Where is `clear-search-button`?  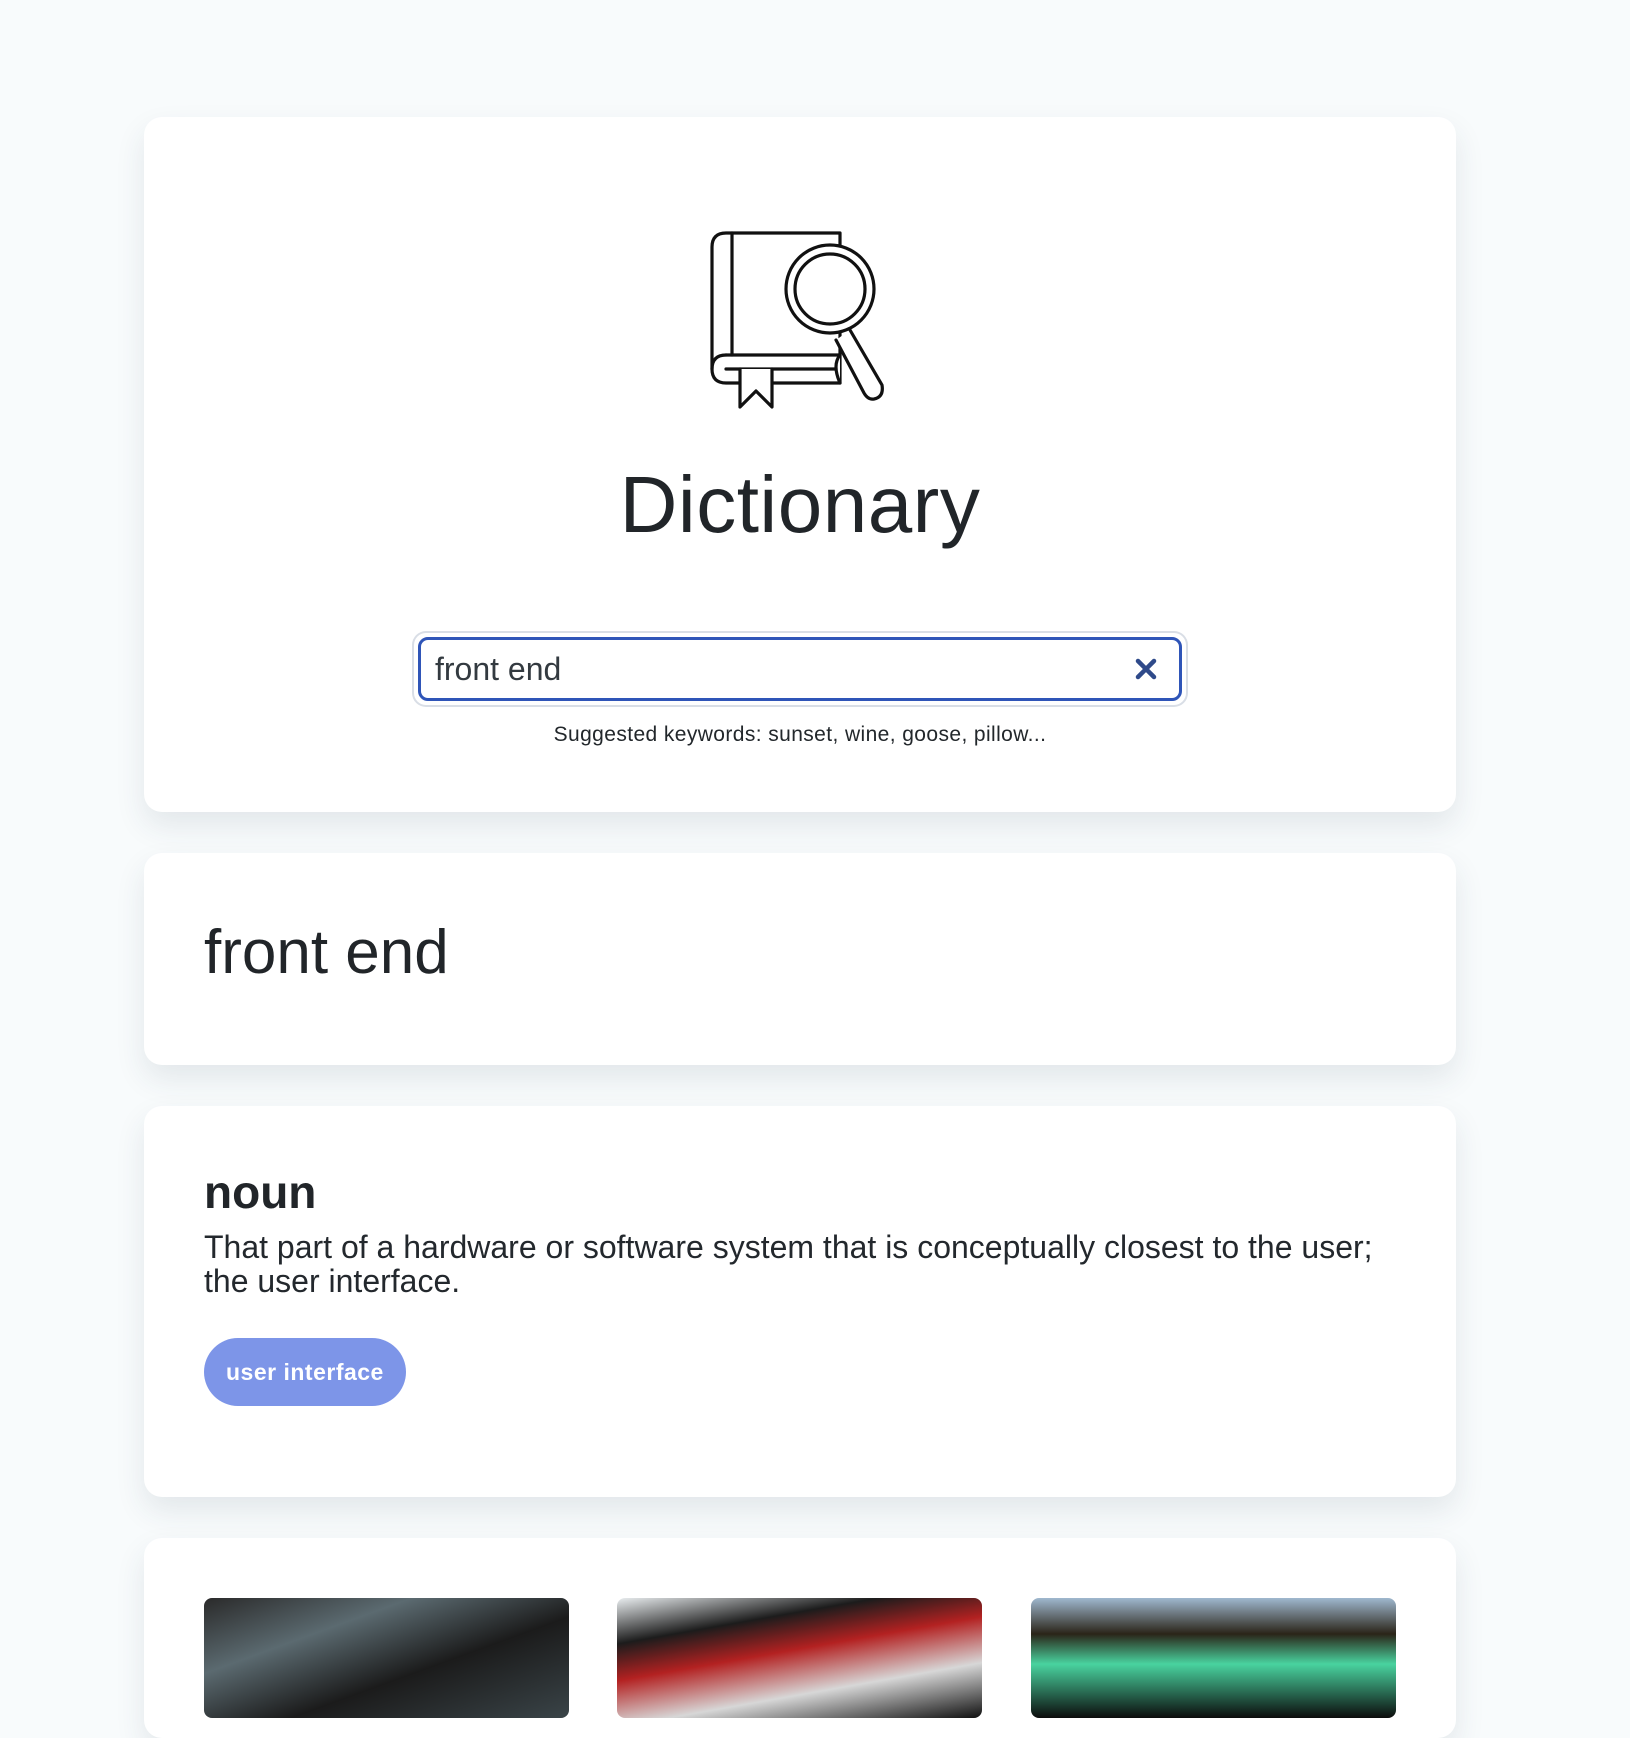 clear-search-button is located at coordinates (1146, 669).